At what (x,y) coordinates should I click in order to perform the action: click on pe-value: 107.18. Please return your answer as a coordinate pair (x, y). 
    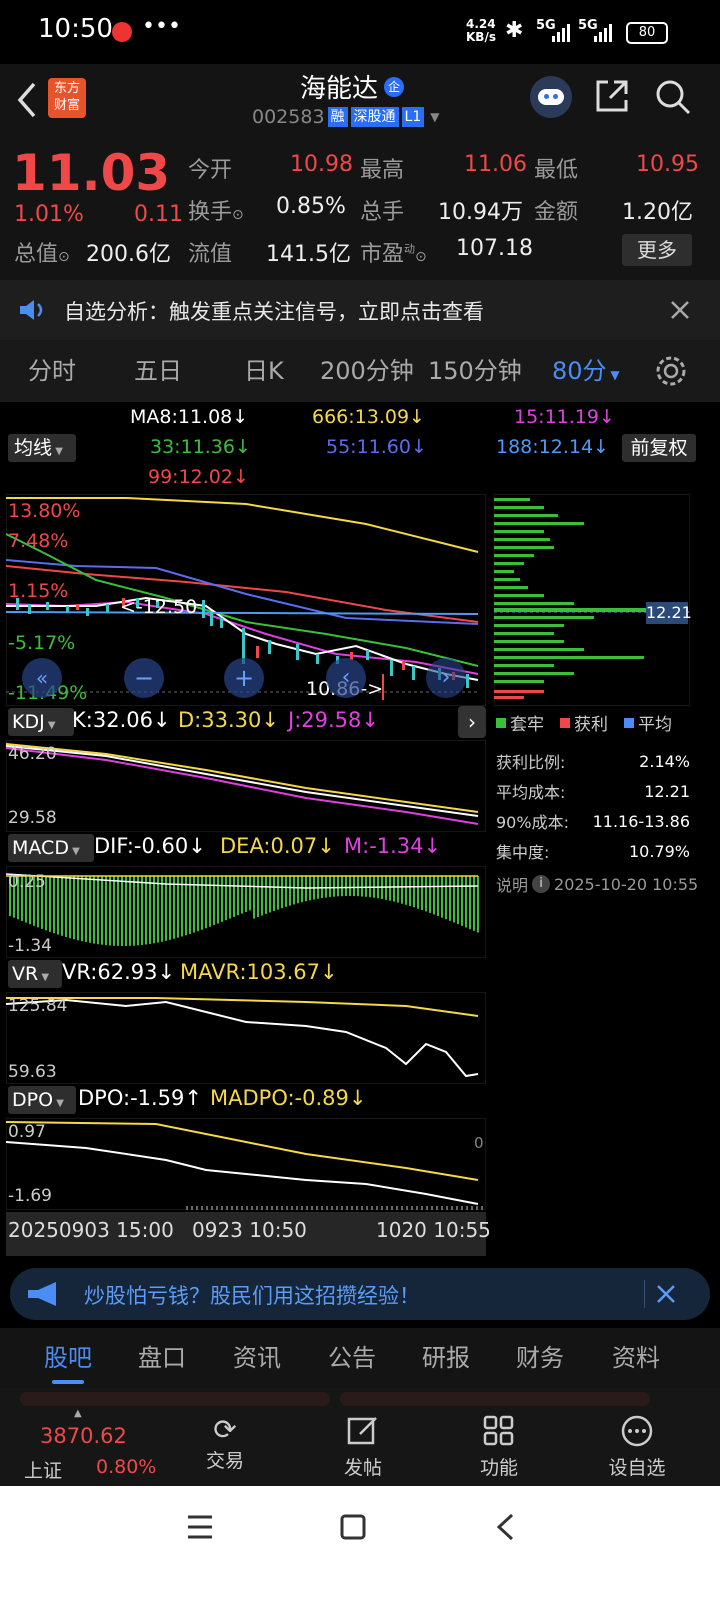
    Looking at the image, I should click on (494, 248).